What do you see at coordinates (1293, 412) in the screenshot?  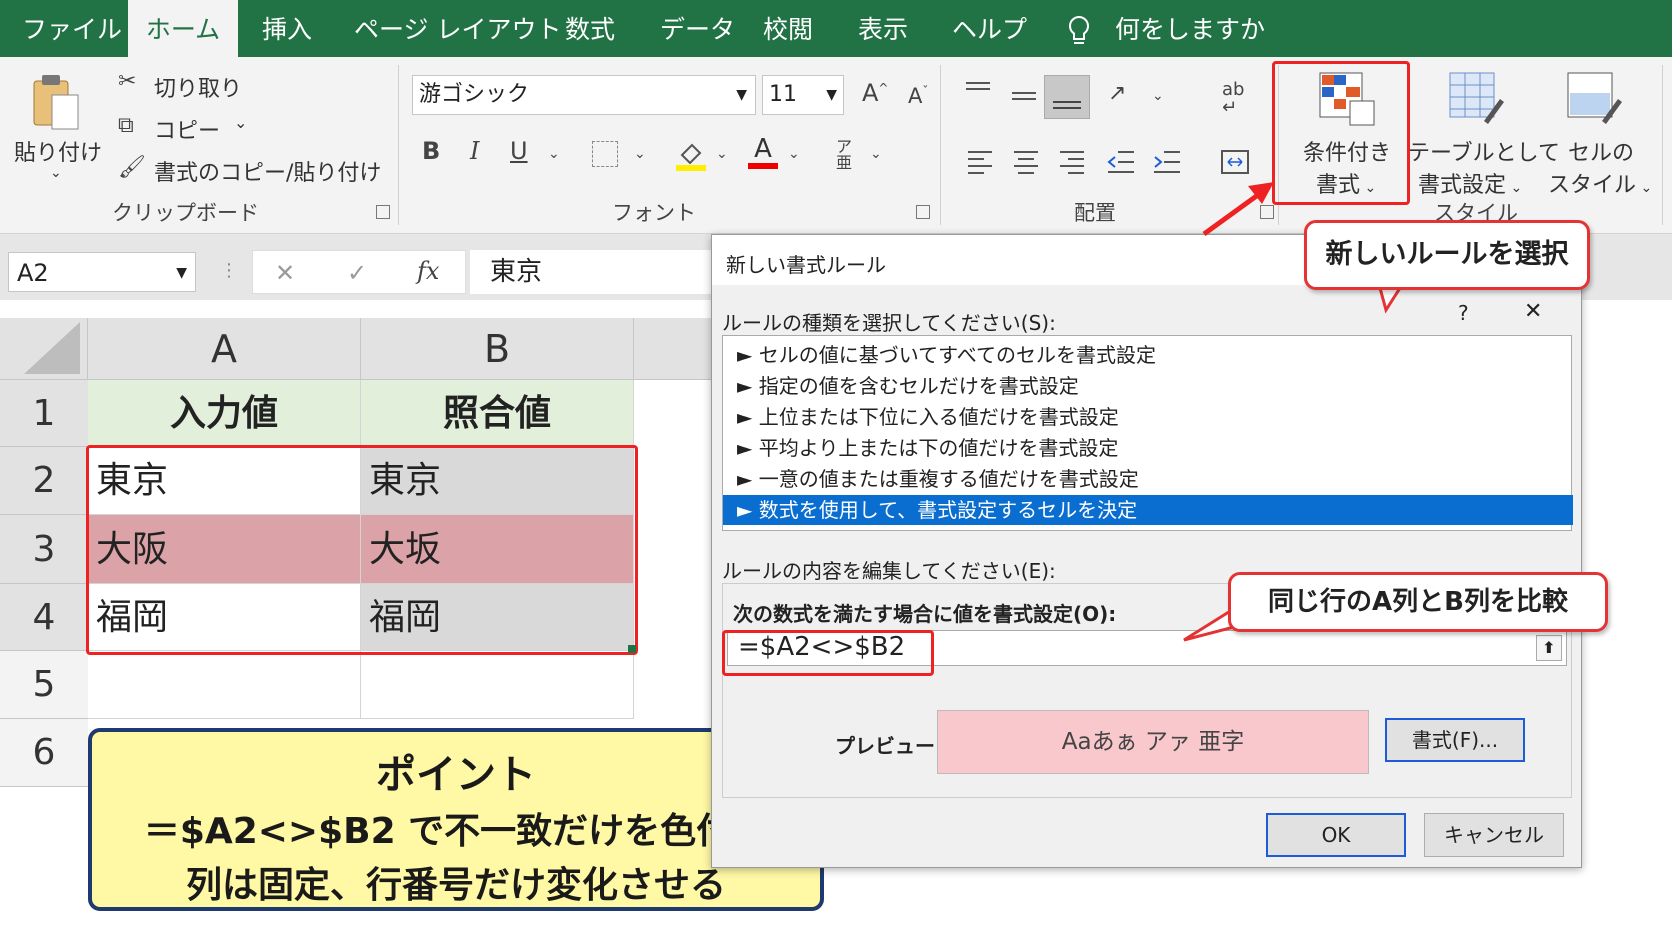 I see `callout-arrows` at bounding box center [1293, 412].